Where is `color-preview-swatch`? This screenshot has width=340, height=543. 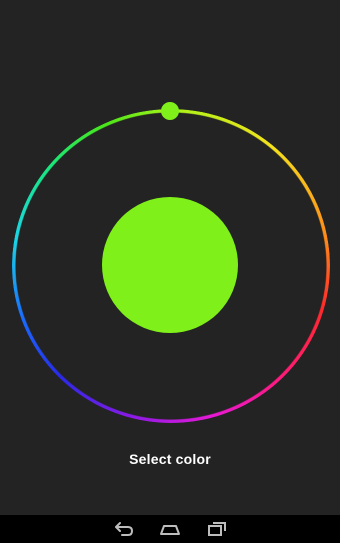
color-preview-swatch is located at coordinates (170, 265).